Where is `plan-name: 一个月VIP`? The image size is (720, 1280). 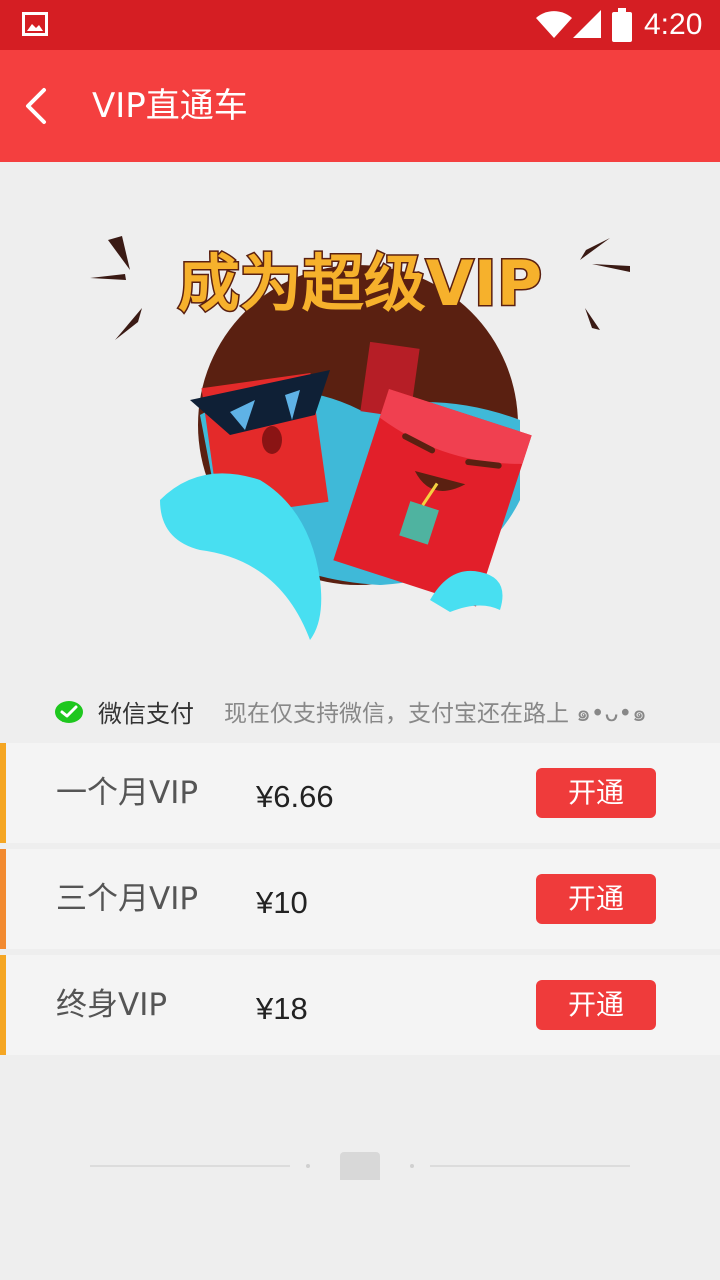 plan-name: 一个月VIP is located at coordinates (127, 793).